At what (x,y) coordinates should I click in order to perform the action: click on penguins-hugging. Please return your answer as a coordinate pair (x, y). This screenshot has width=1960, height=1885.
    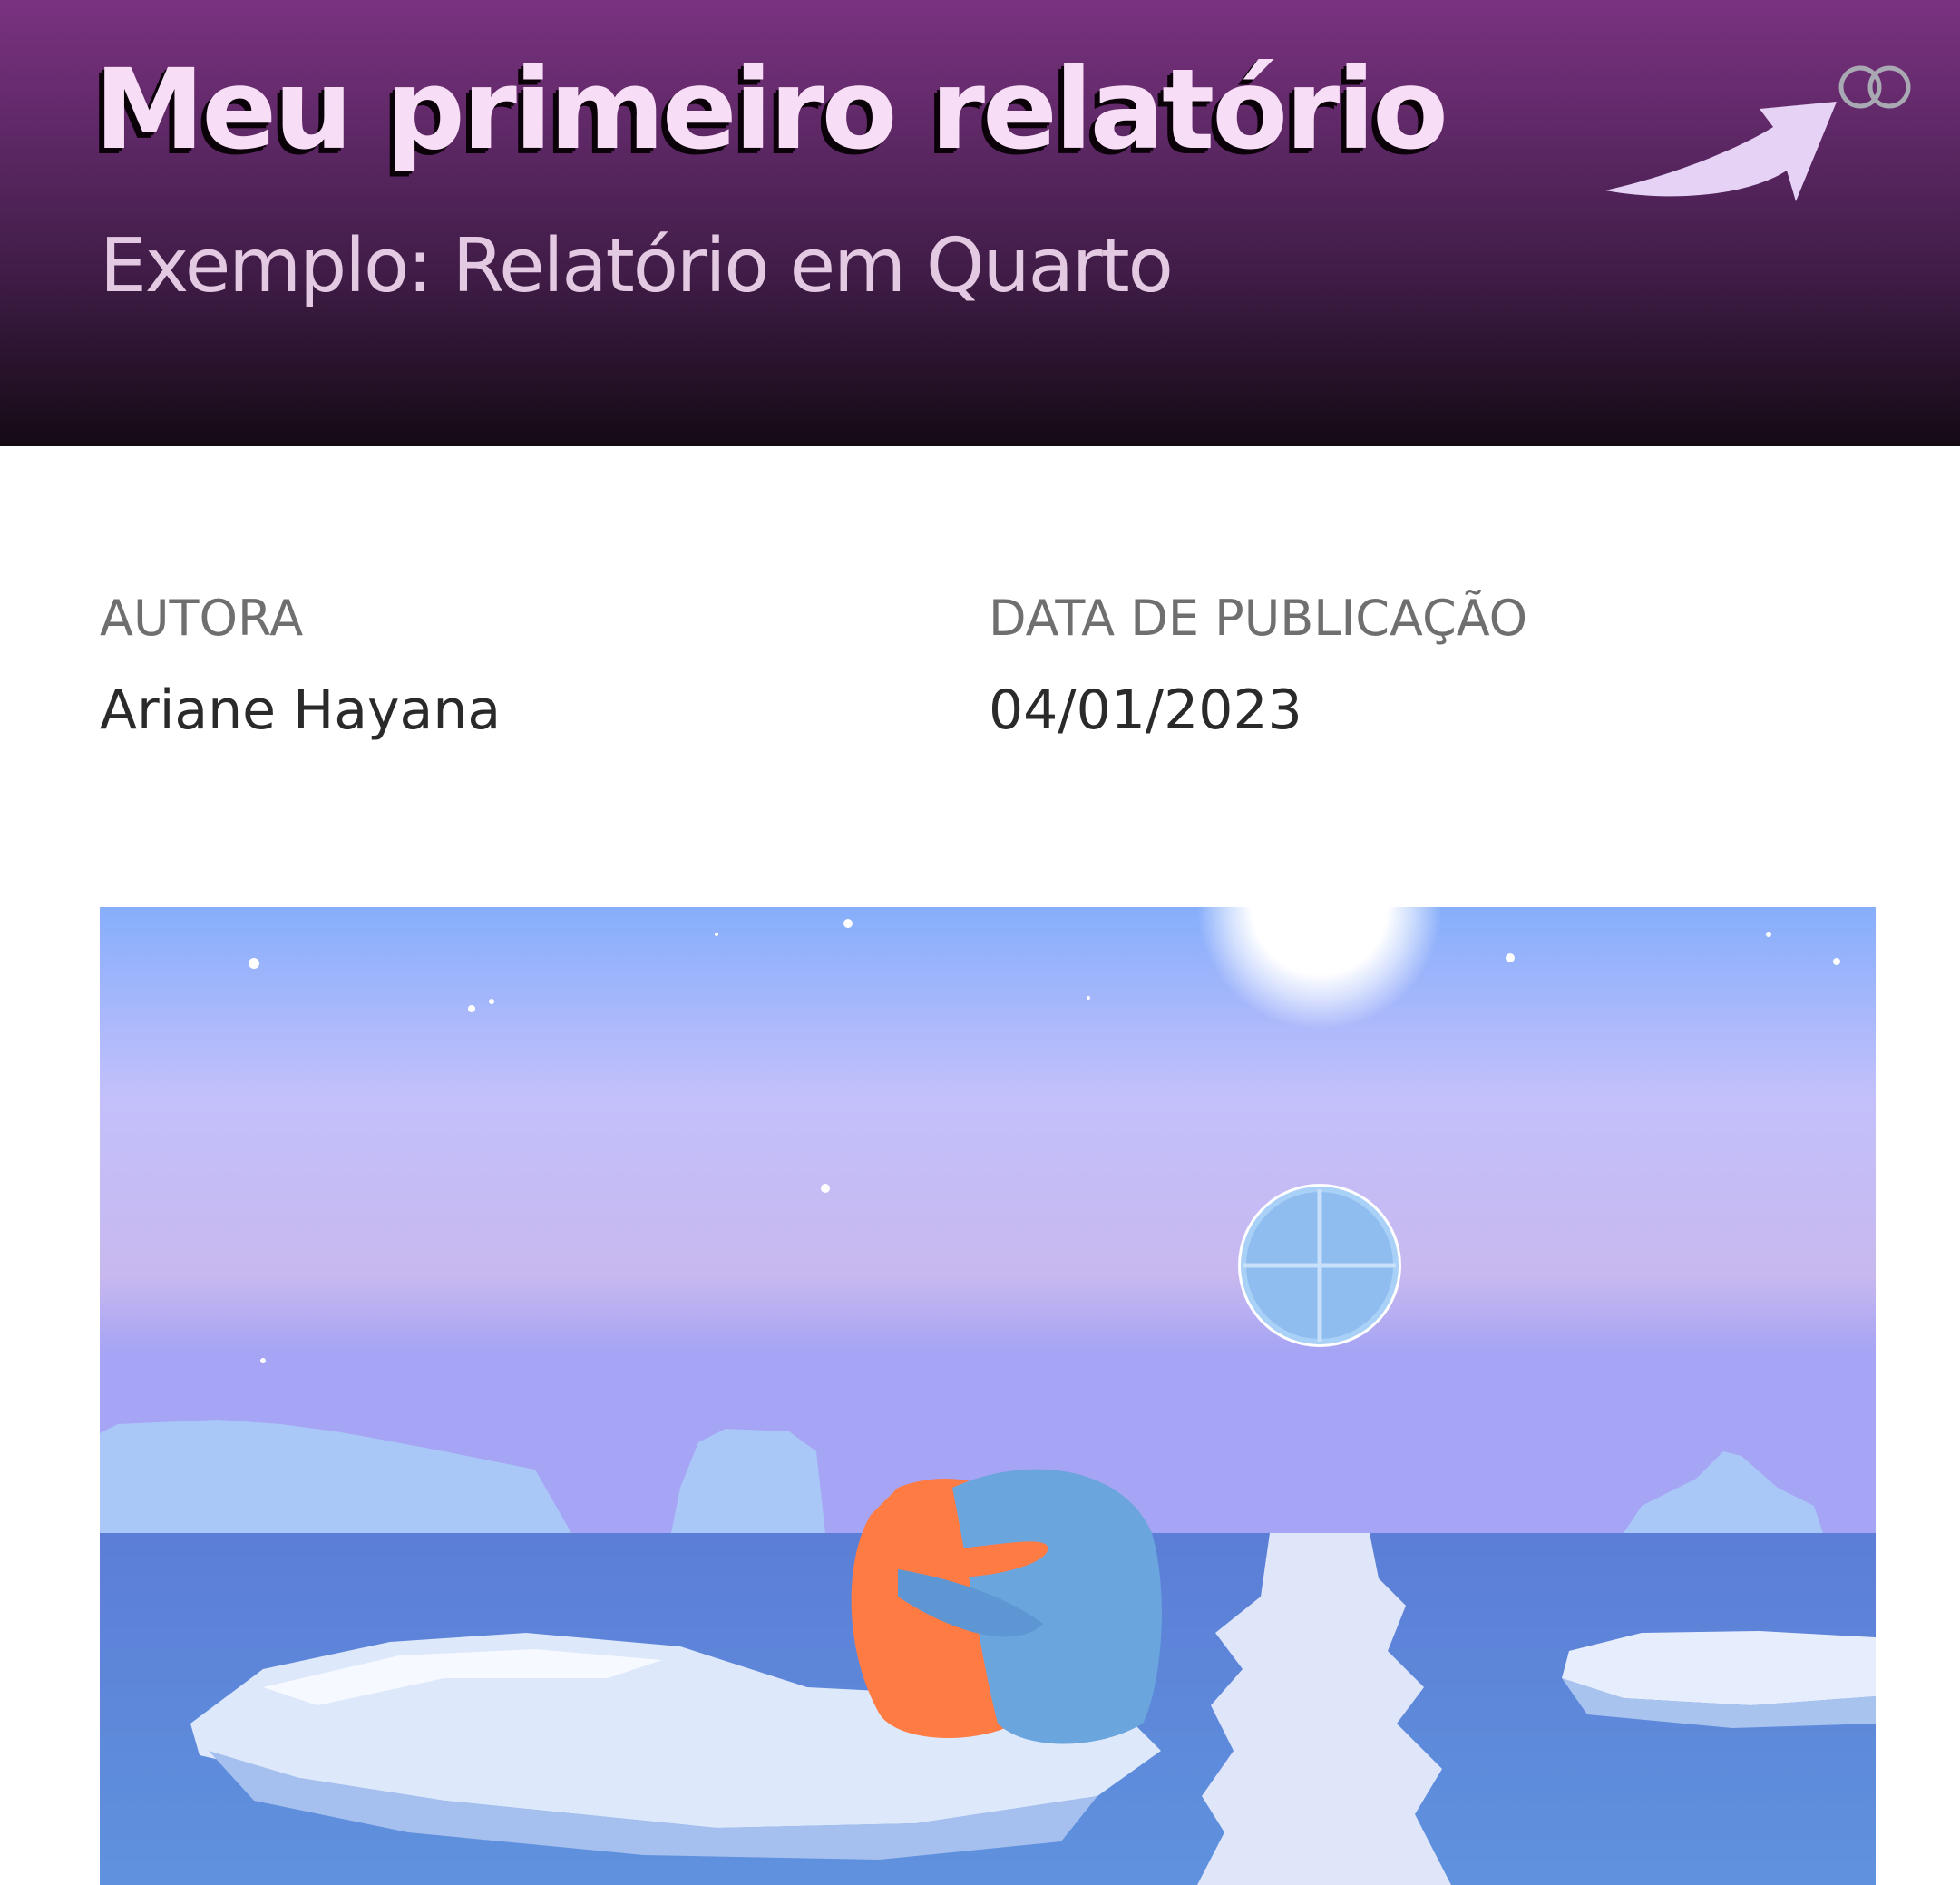
    Looking at the image, I should click on (1006, 1606).